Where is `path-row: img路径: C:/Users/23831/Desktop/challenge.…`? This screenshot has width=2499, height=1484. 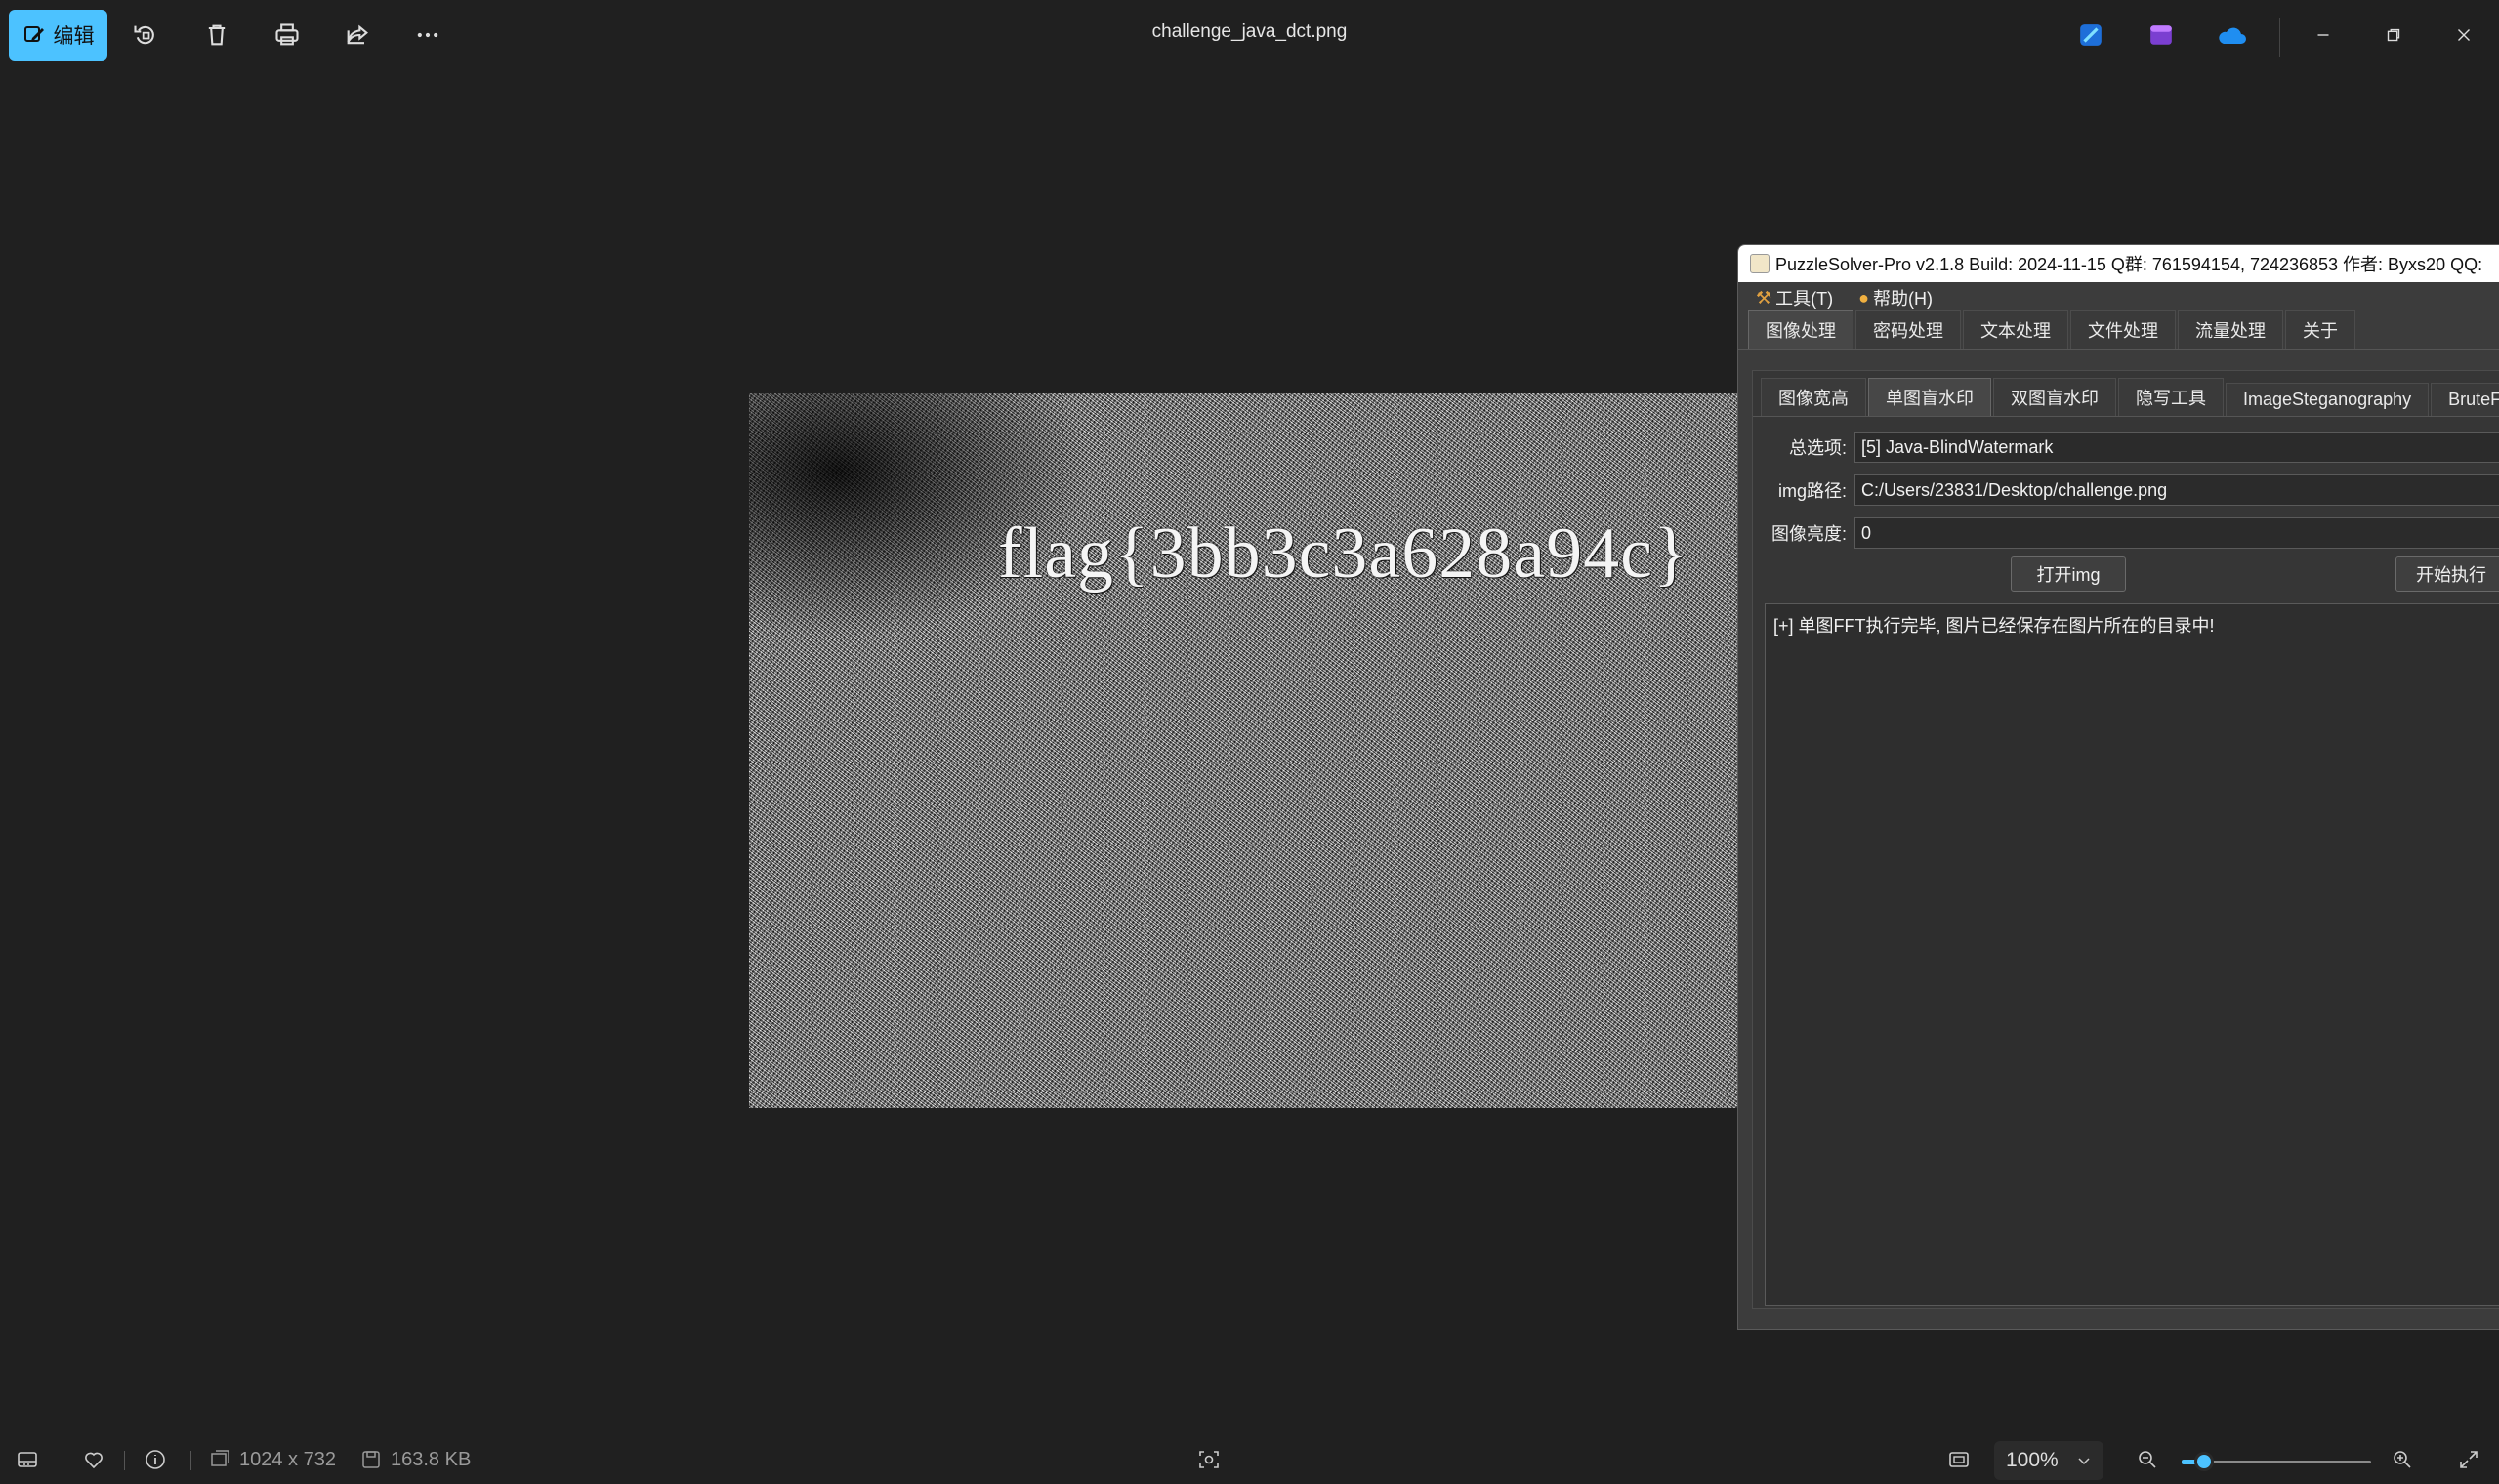 path-row: img路径: C:/Users/23831/Desktop/challenge.… is located at coordinates (2126, 490).